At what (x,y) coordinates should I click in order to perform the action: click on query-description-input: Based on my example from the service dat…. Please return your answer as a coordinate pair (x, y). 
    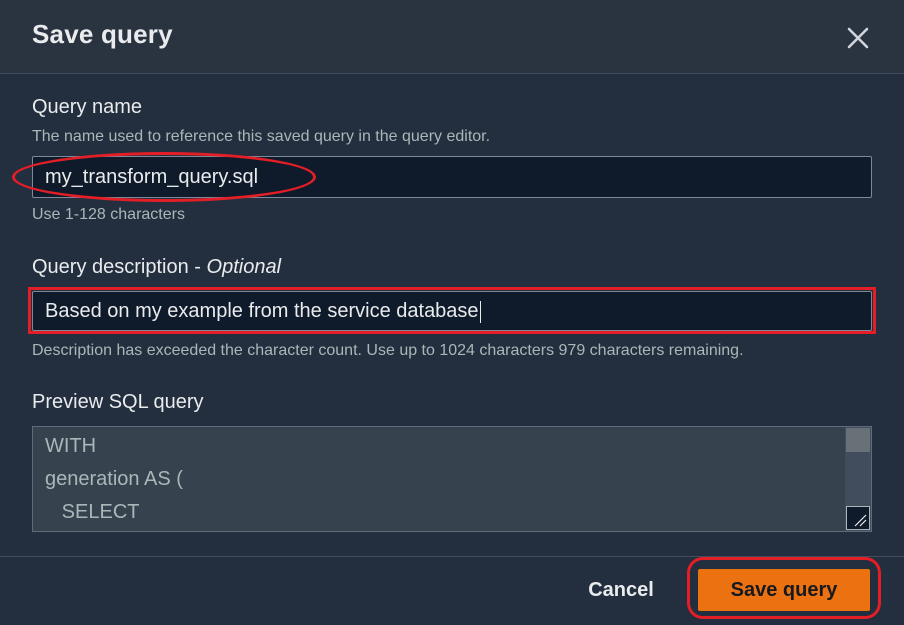
    Looking at the image, I should click on (452, 311).